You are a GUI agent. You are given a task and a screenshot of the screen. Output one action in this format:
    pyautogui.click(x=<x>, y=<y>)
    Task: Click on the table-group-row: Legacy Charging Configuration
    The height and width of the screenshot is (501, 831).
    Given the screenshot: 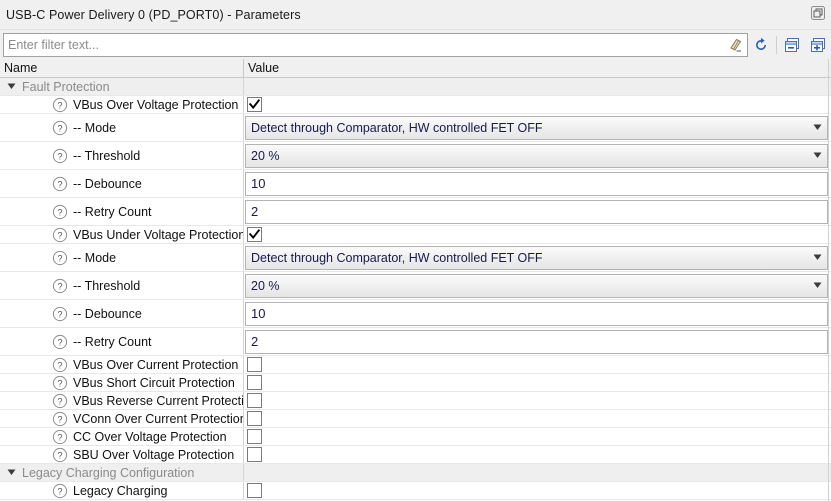 What is the action you would take?
    pyautogui.click(x=415, y=473)
    